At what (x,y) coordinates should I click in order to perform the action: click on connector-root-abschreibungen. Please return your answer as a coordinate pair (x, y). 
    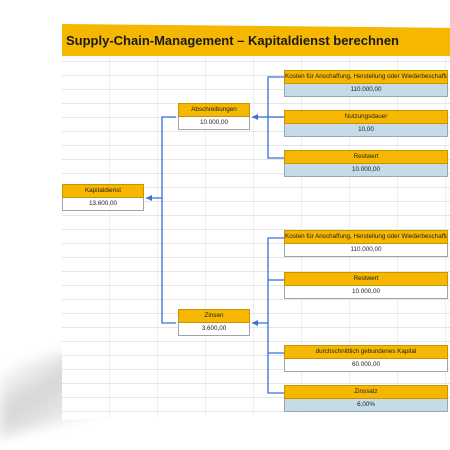
    Looking at the image, I should click on (161, 157).